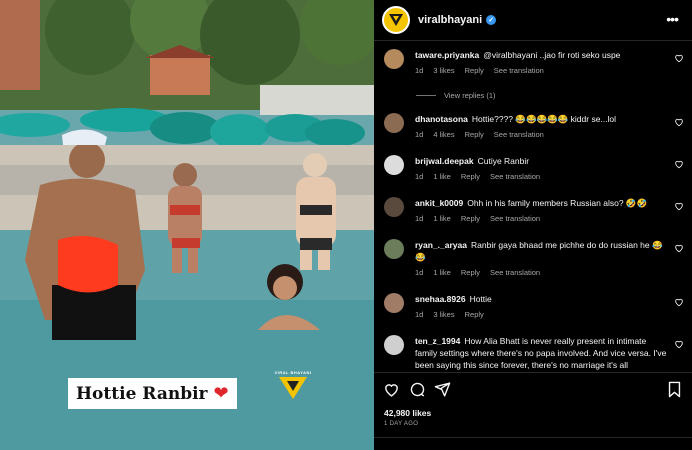 Image resolution: width=692 pixels, height=450 pixels. Describe the element at coordinates (417, 389) in the screenshot. I see `comment-bubble-icon` at that location.